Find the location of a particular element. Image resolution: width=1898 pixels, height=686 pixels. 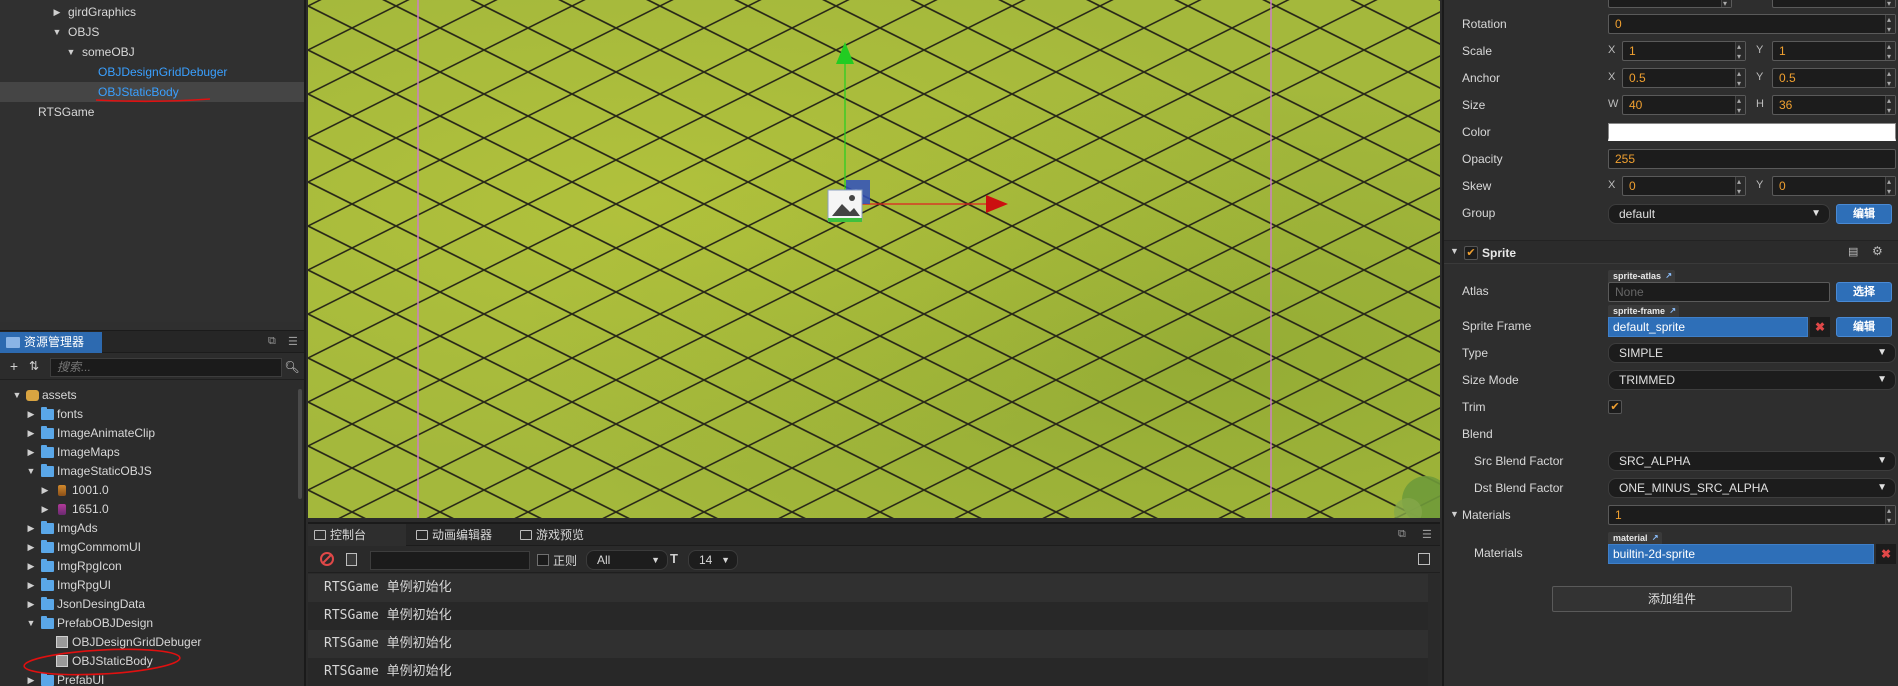

size-h-field: 36 is located at coordinates (1834, 106).